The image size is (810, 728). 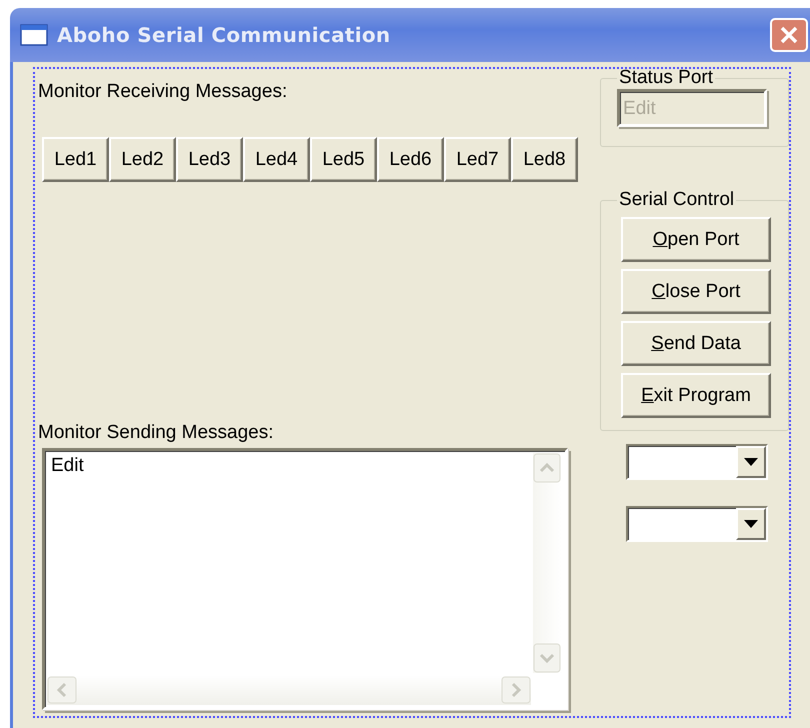 What do you see at coordinates (163, 92) in the screenshot?
I see `receive-label: Monitor Receiving Messages:` at bounding box center [163, 92].